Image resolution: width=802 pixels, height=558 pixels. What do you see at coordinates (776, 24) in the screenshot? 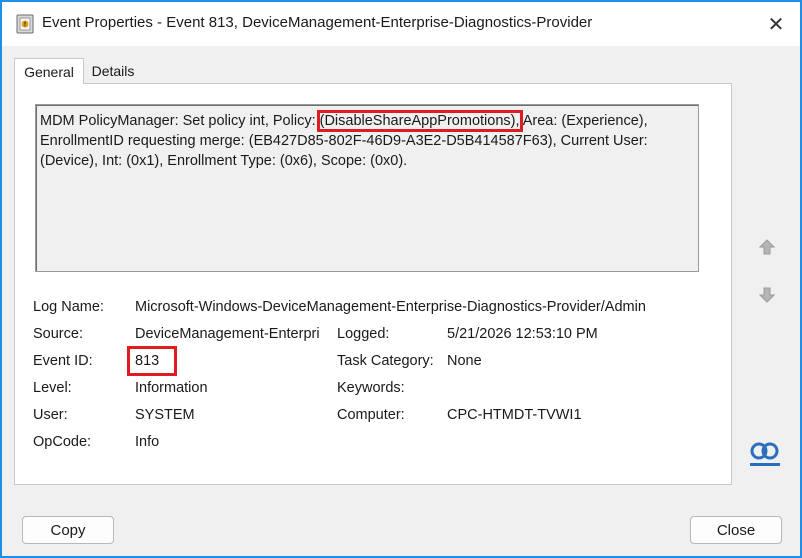
I see `close-icon: ✕` at bounding box center [776, 24].